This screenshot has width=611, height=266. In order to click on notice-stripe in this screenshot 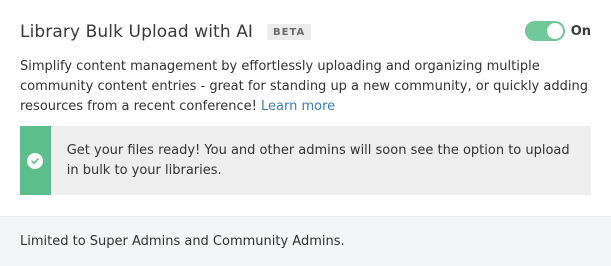, I will do `click(35, 160)`.